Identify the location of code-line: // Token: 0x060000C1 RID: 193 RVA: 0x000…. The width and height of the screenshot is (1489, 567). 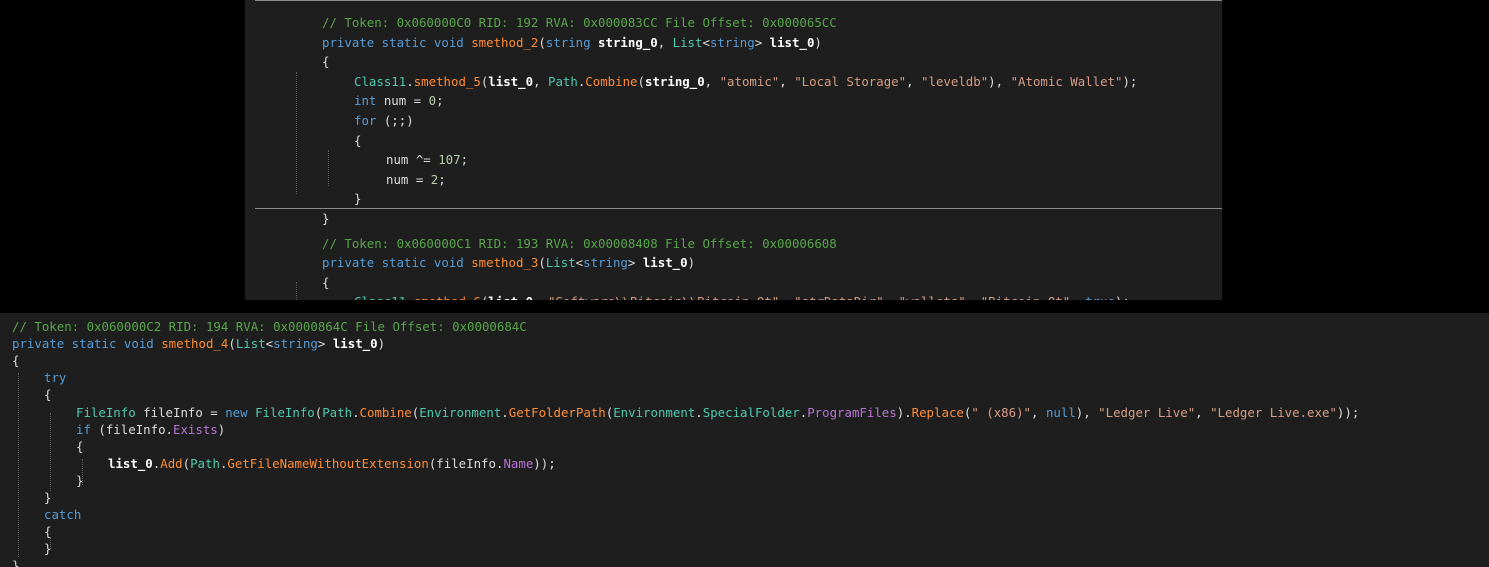
(579, 243).